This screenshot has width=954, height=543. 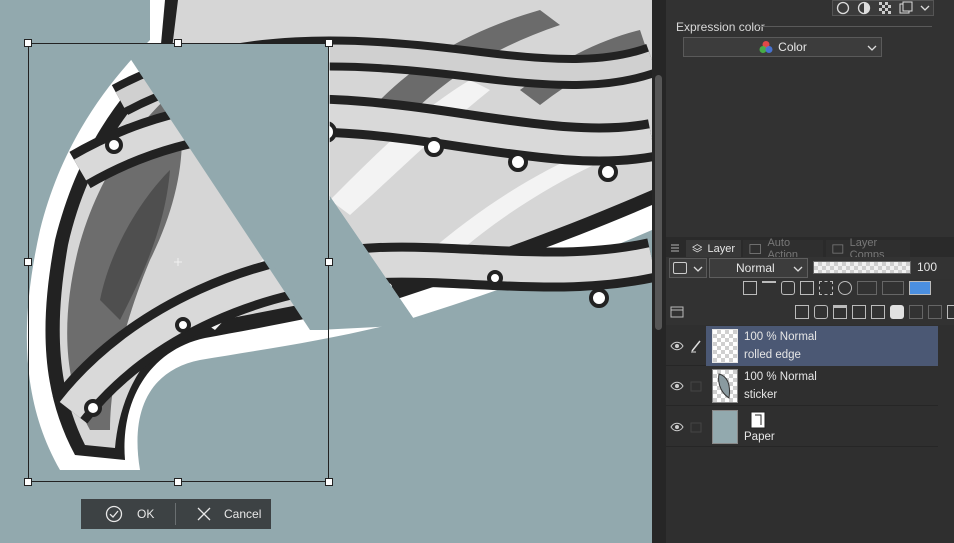 I want to click on layer-lock-tools, so click(x=839, y=288).